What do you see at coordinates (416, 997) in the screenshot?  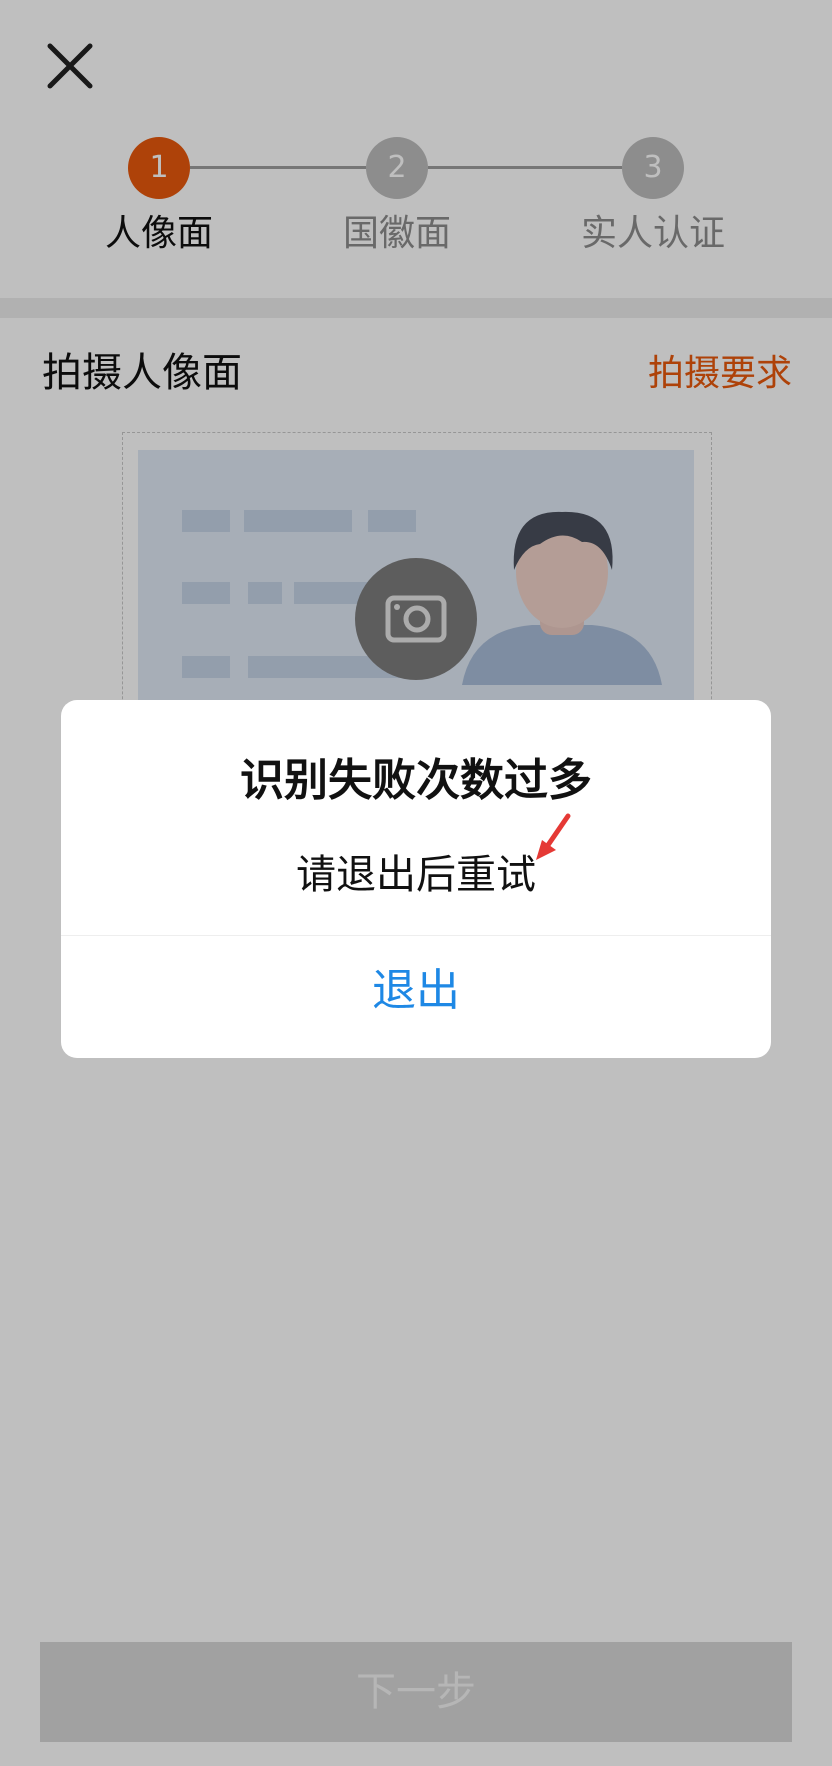 I see `exit-button: 退出` at bounding box center [416, 997].